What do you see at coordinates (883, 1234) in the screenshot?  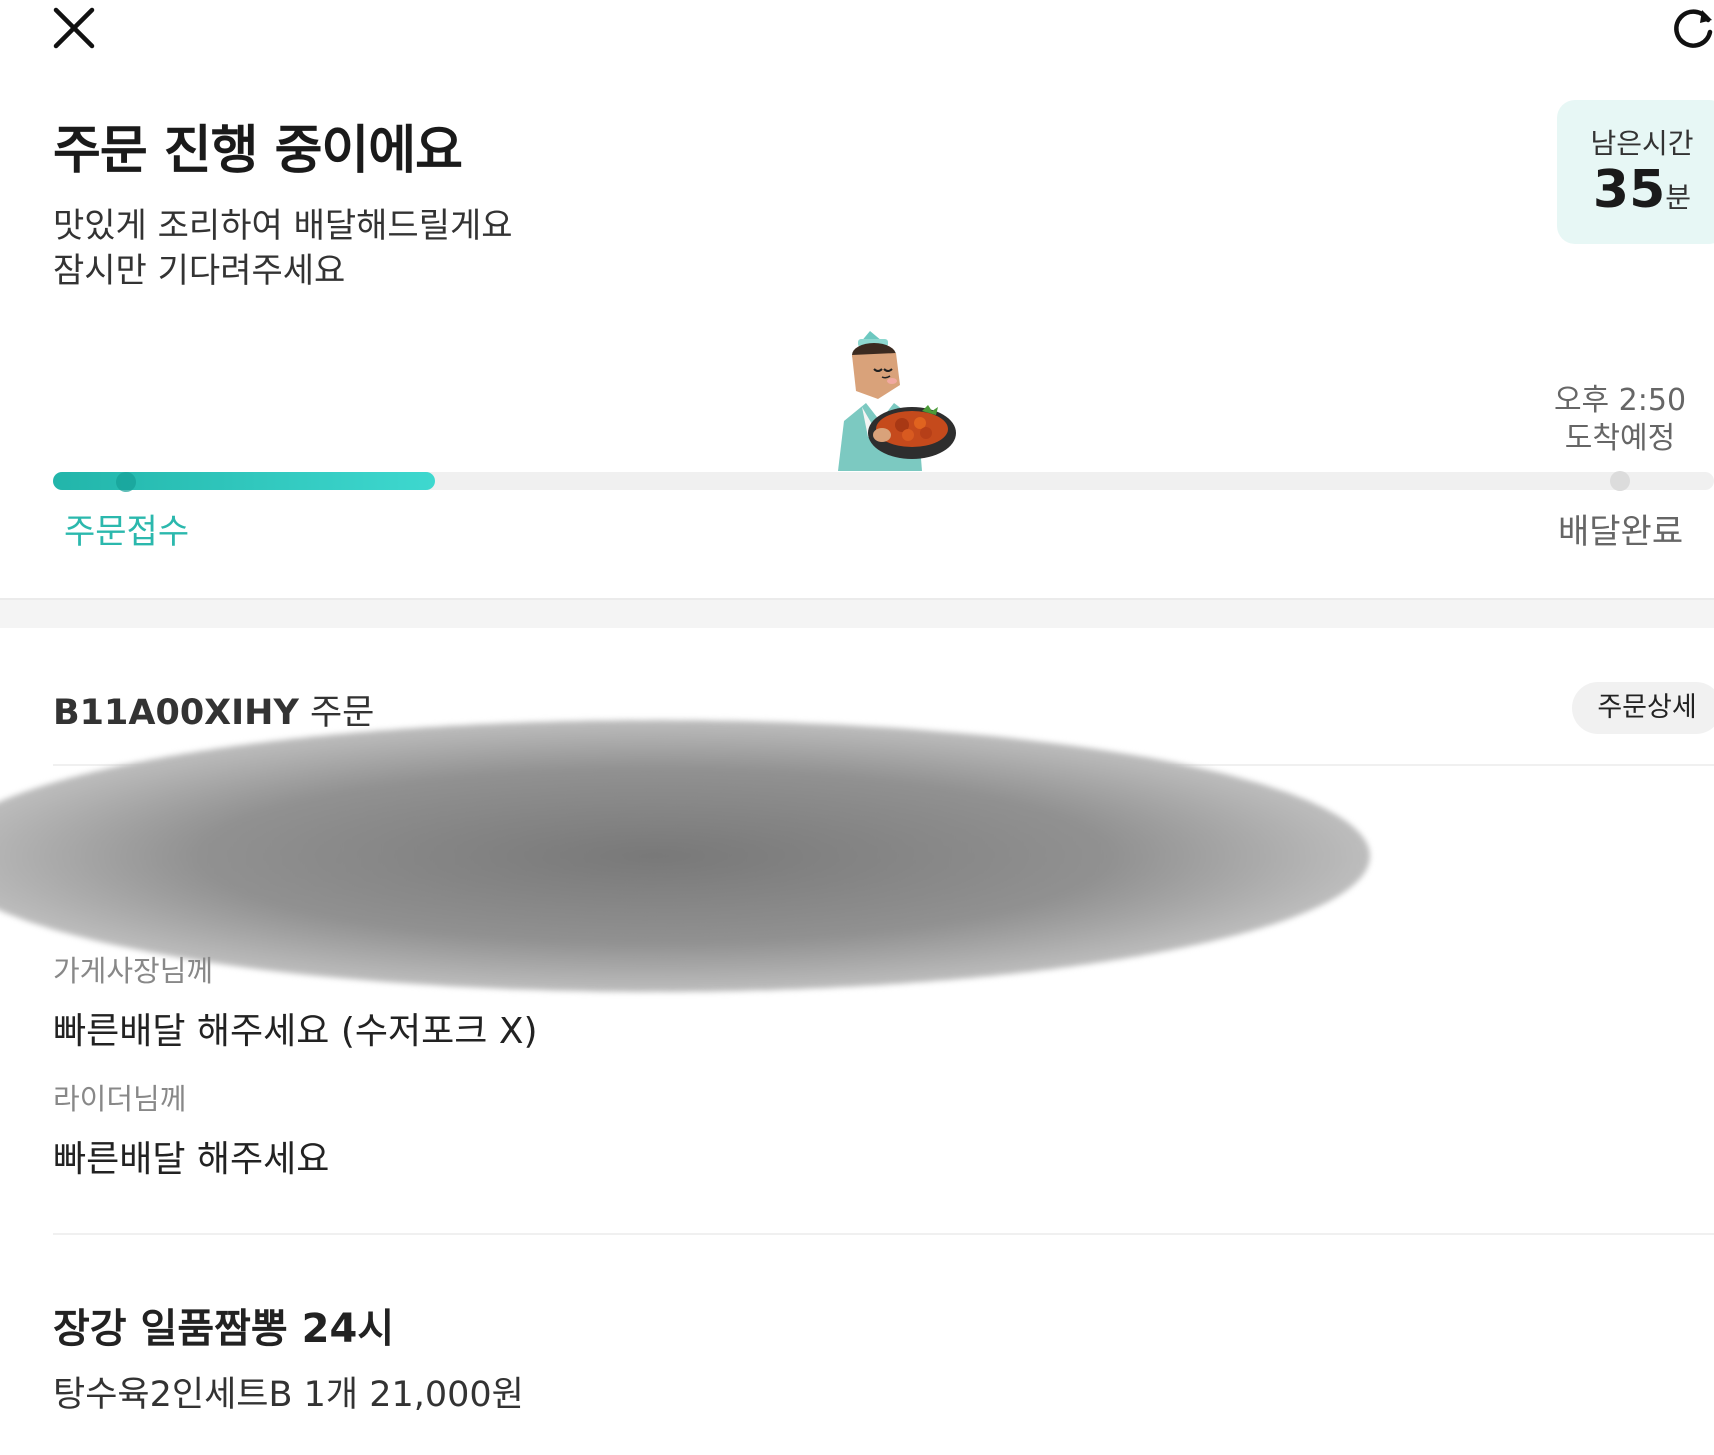 I see `divider` at bounding box center [883, 1234].